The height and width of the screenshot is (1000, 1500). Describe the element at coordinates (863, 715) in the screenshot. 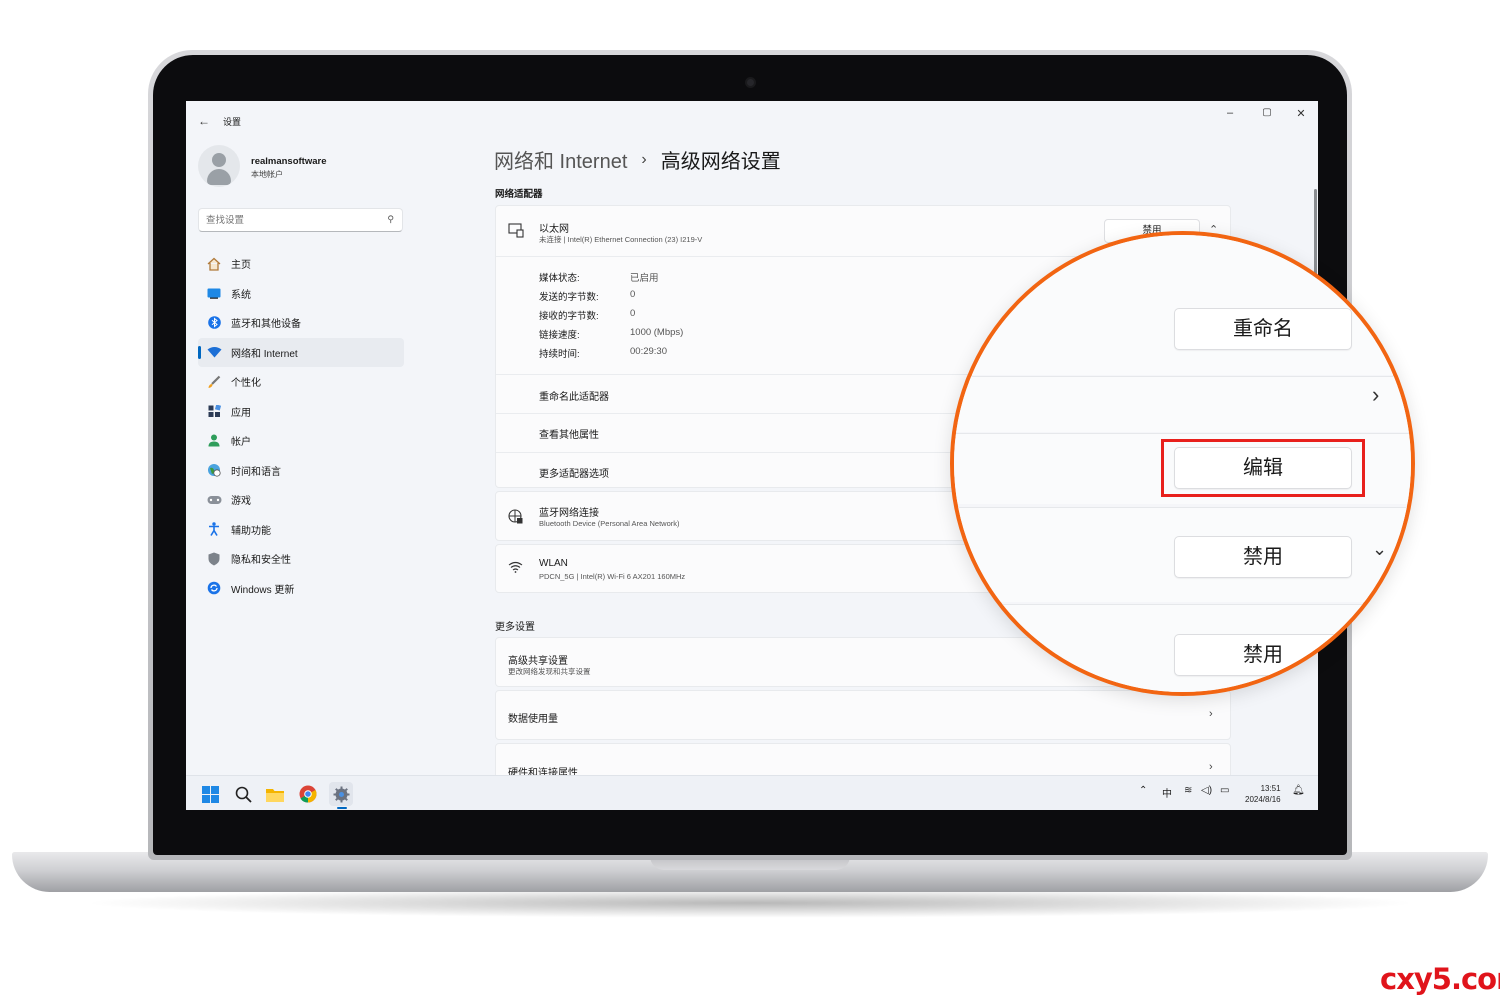

I see `data-usage-card: 数据使用量 ›` at that location.